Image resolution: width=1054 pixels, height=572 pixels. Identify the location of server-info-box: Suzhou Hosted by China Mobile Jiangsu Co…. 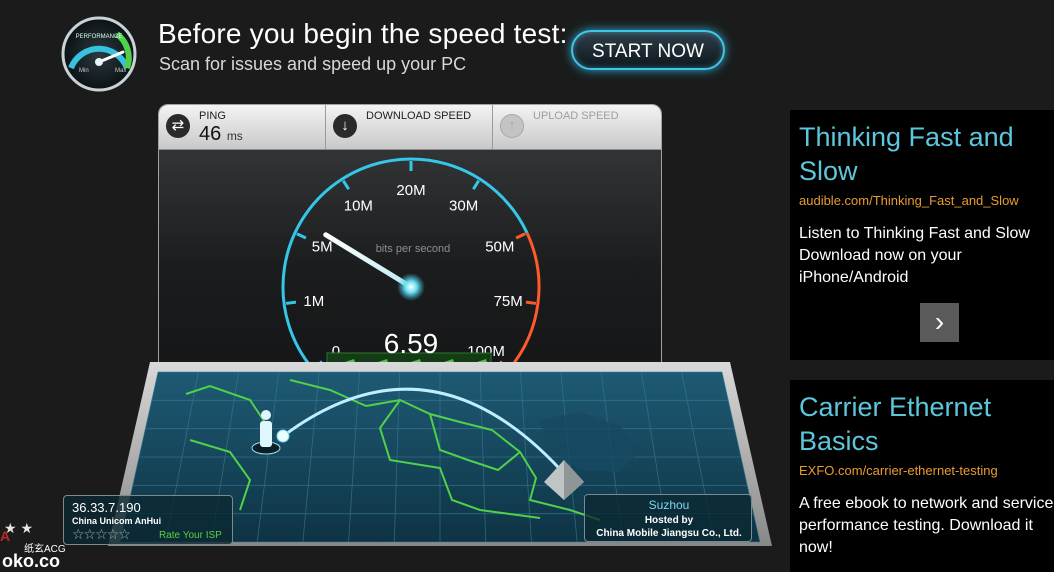
(668, 518).